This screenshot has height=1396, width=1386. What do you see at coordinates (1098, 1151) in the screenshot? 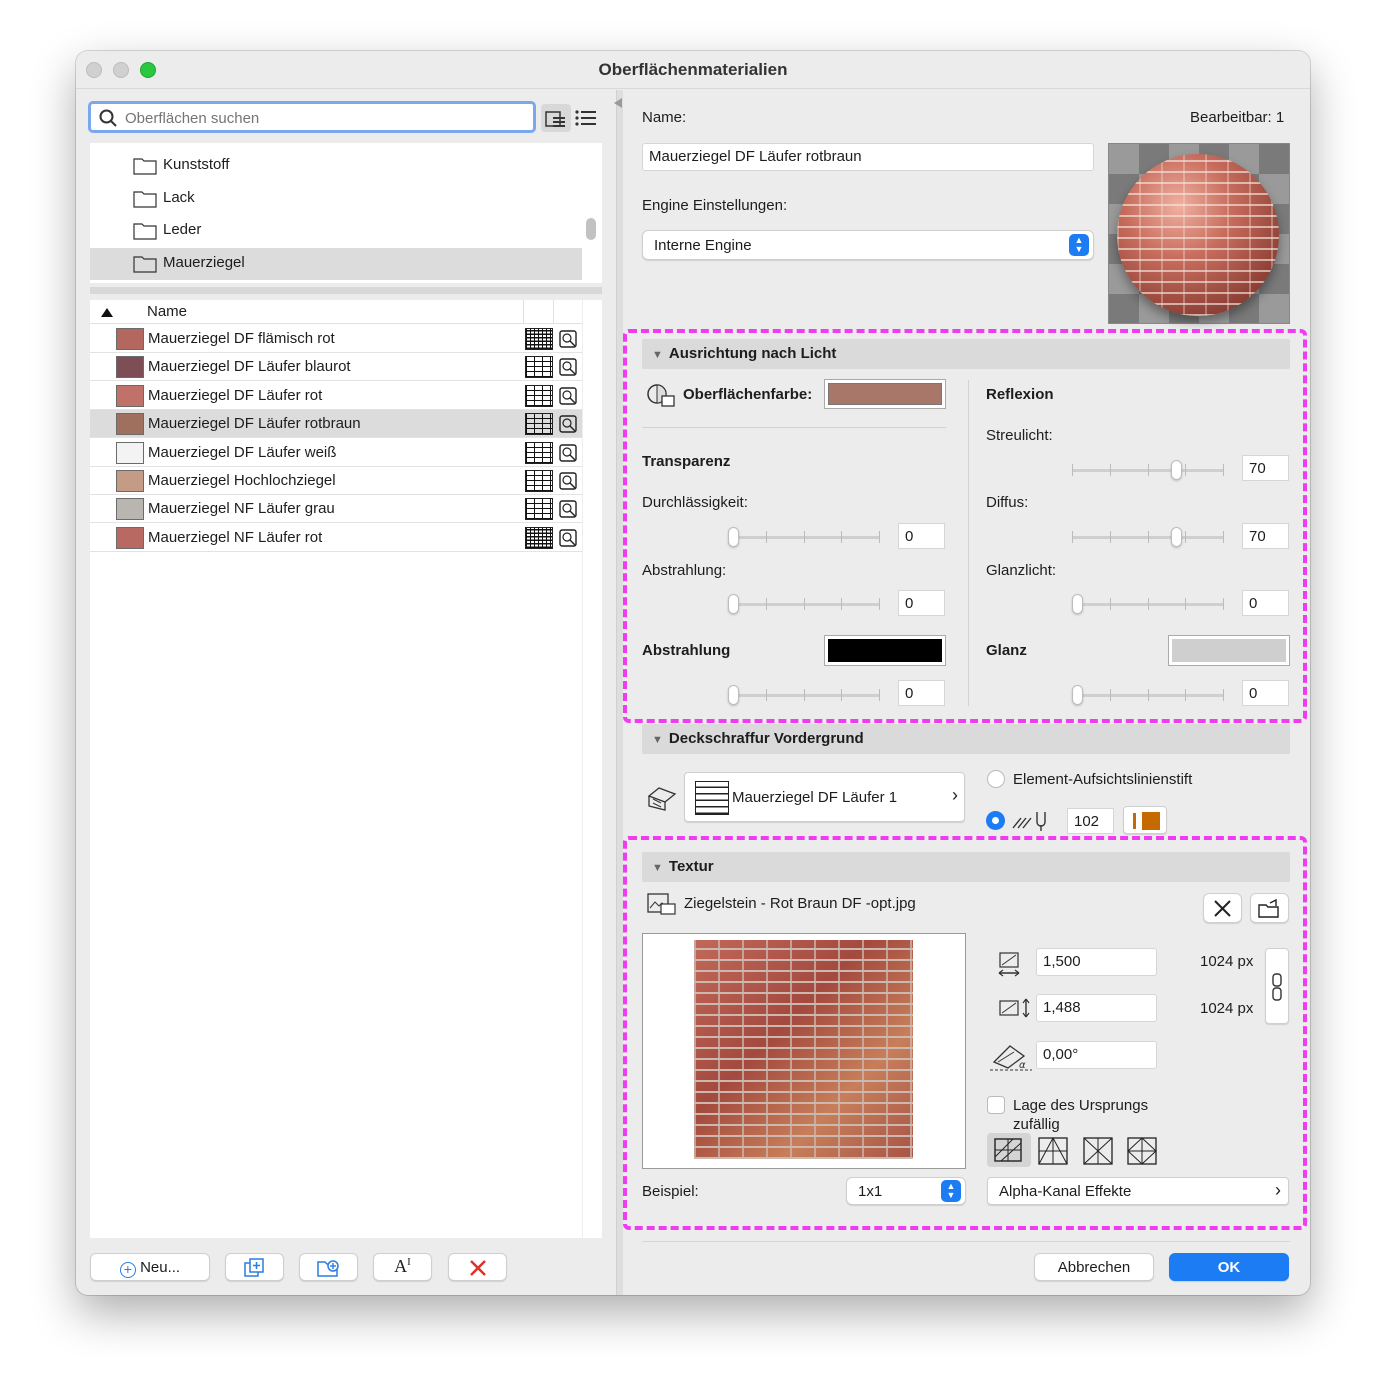
I see `mapping-cylinder-icon` at bounding box center [1098, 1151].